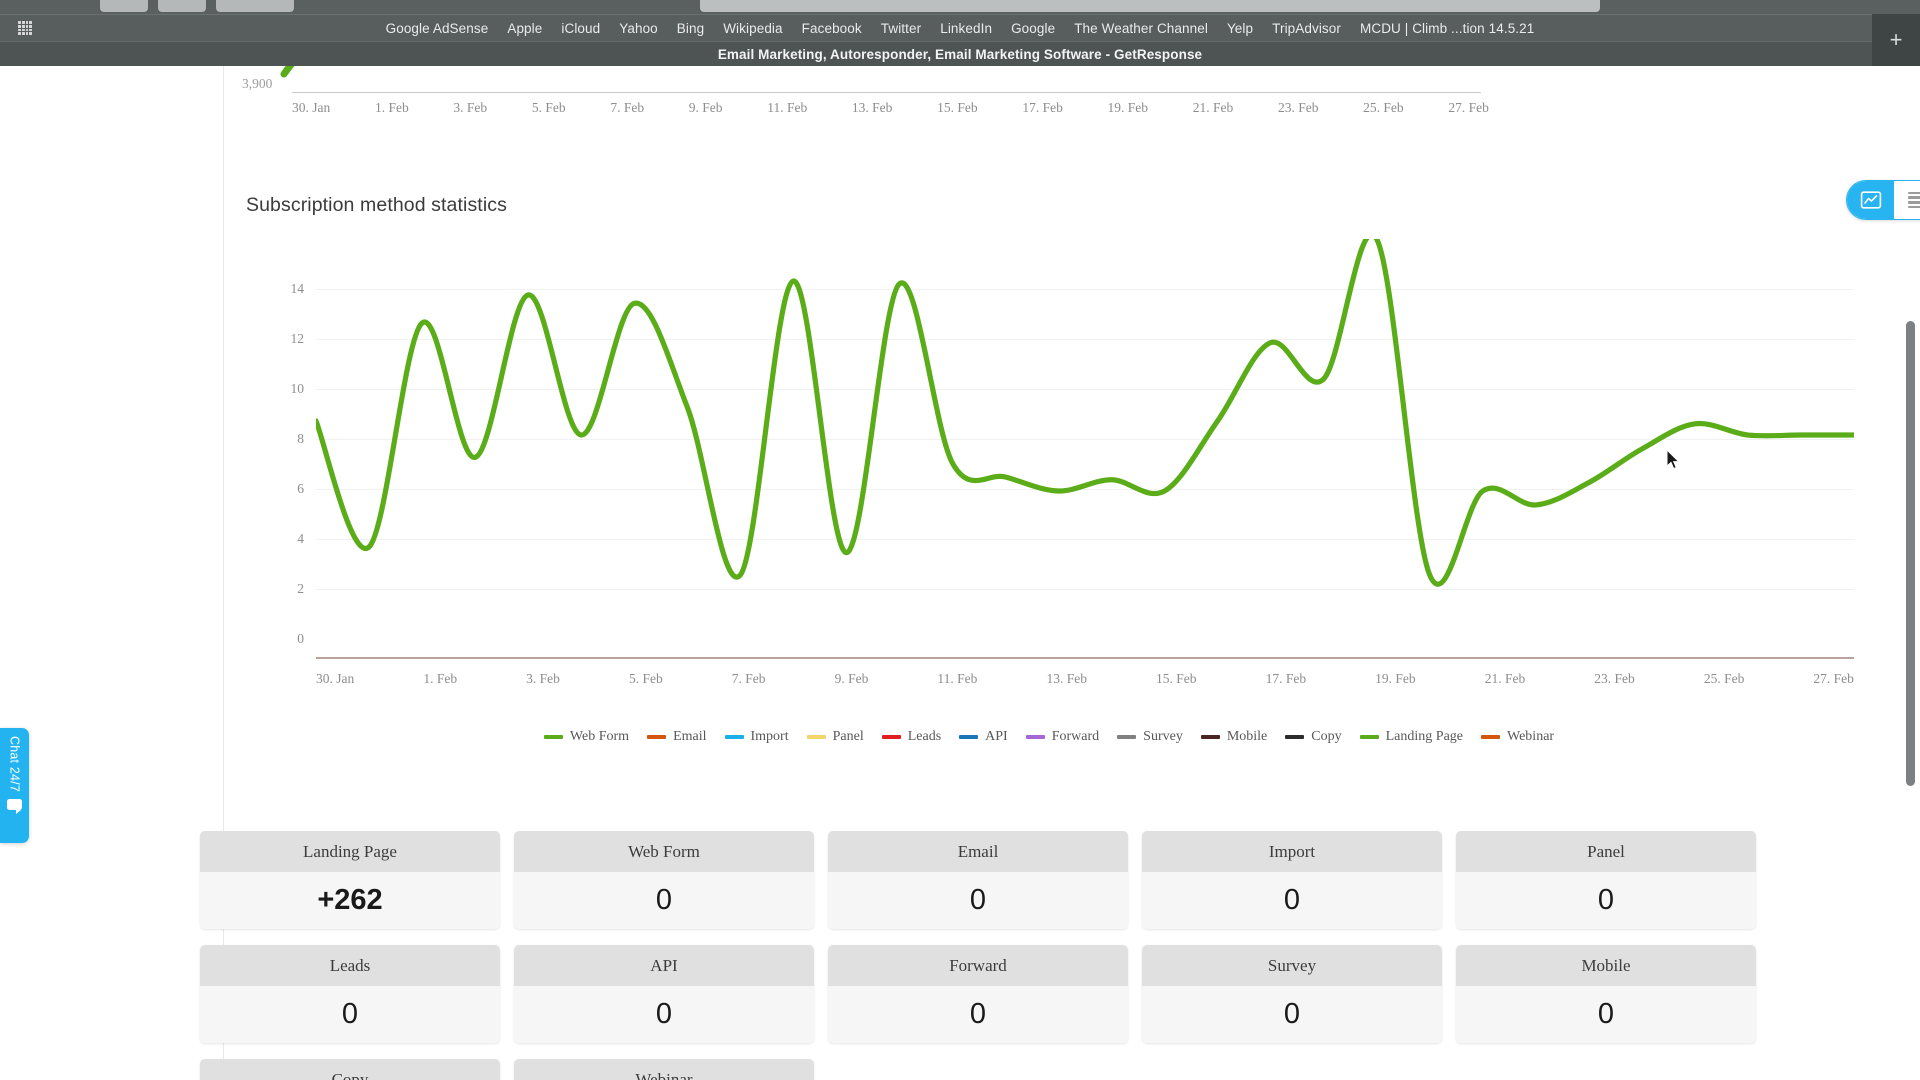 The width and height of the screenshot is (1920, 1080). Describe the element at coordinates (586, 737) in the screenshot. I see `legend-item-web-form: Web Form` at that location.